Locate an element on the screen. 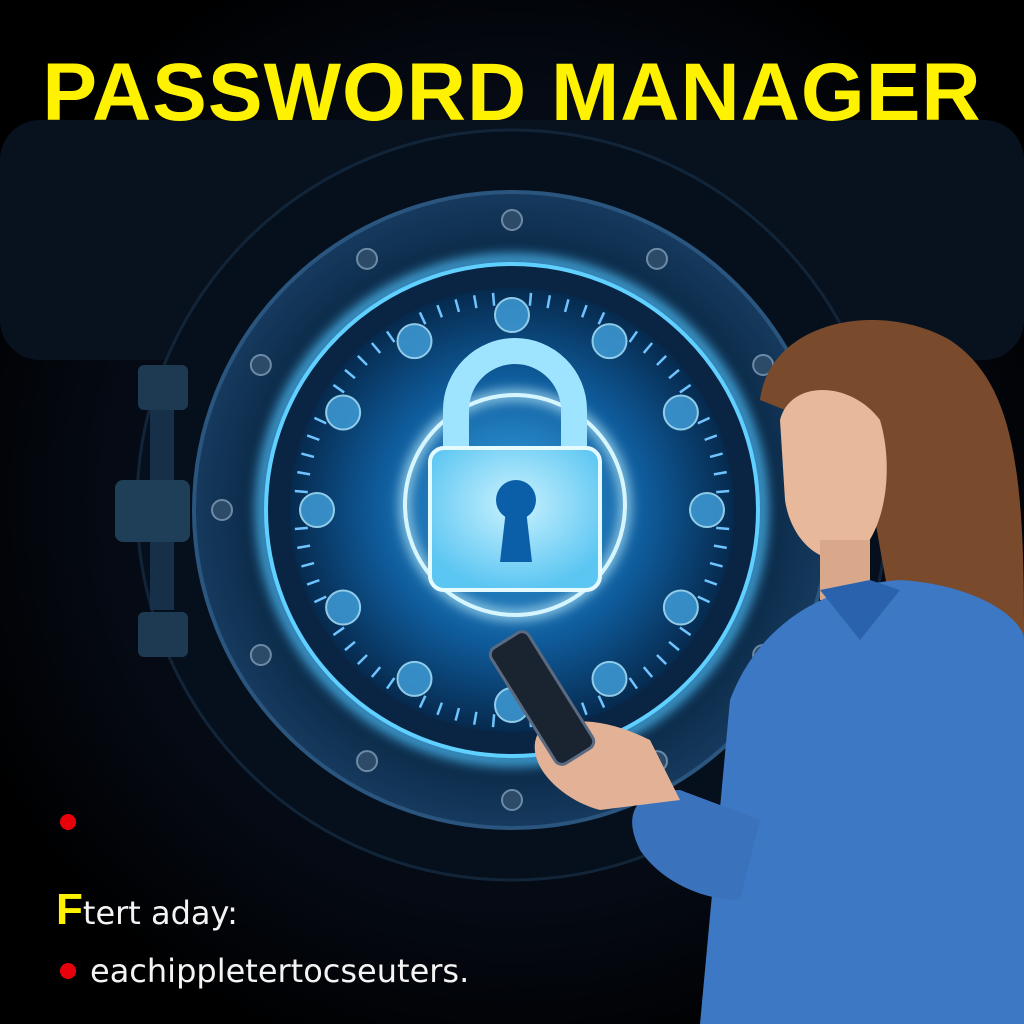 The height and width of the screenshot is (1024, 1024). bullet-text: eachippletertocseuters. is located at coordinates (280, 971).